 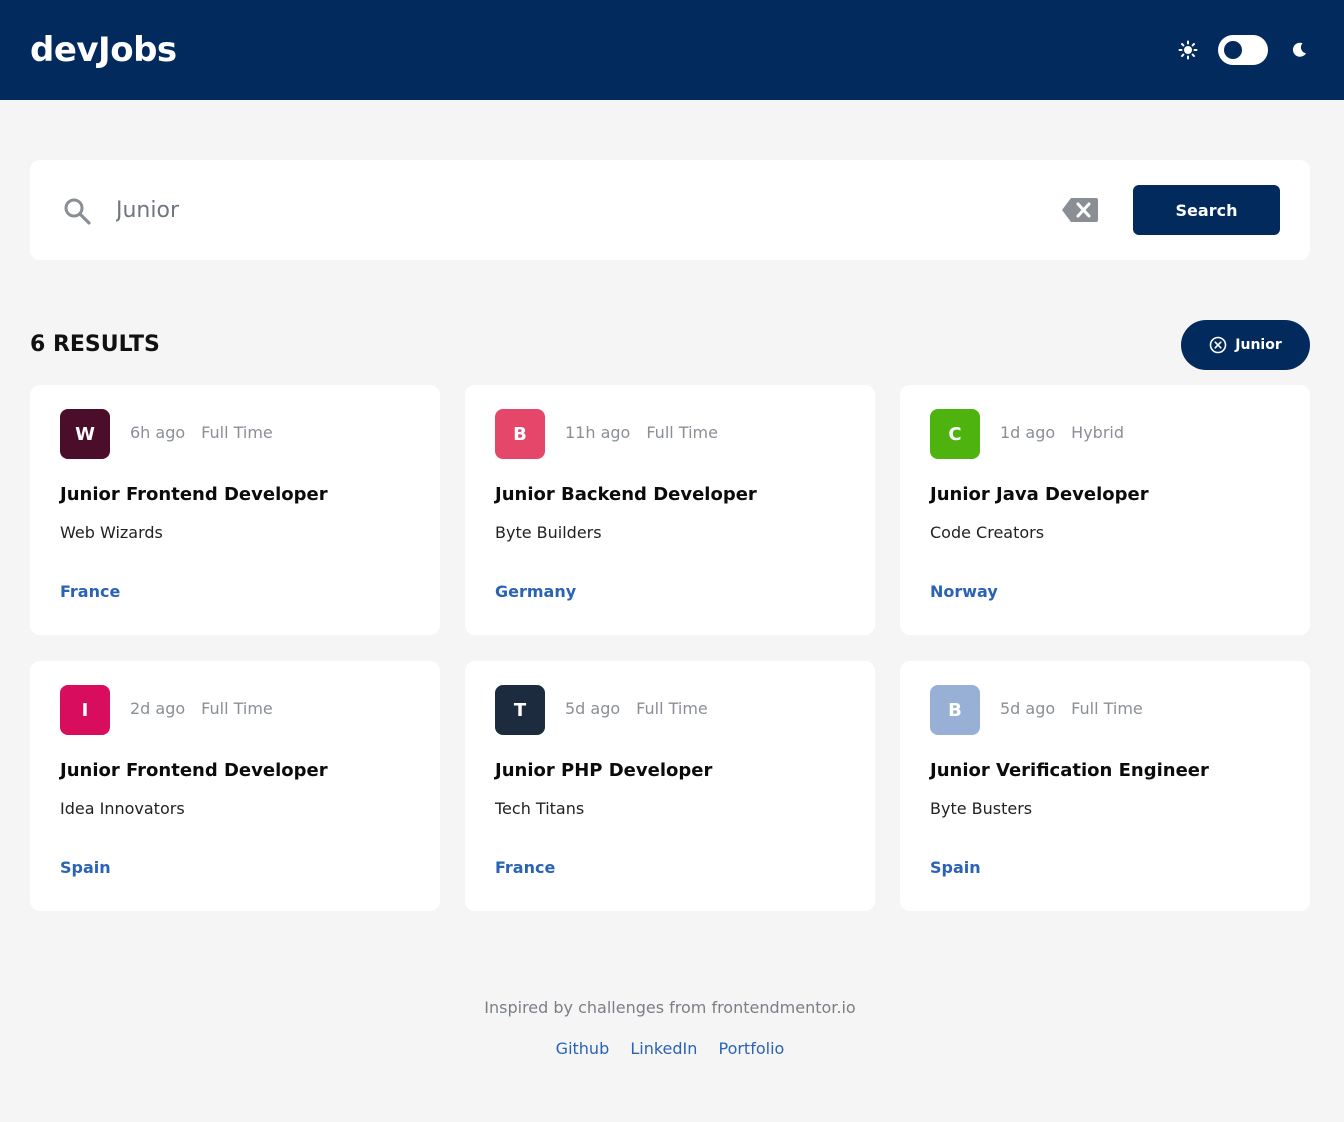 What do you see at coordinates (1218, 345) in the screenshot?
I see `close-circle-icon` at bounding box center [1218, 345].